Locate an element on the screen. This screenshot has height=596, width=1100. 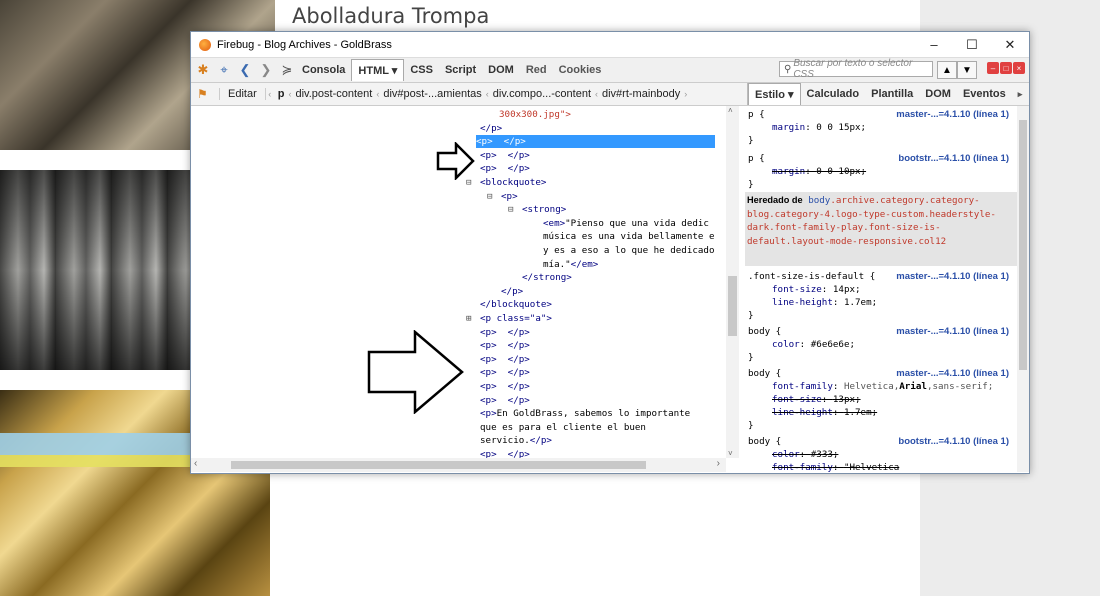
tree-node: <em>"Pienso que una vida dedic is located at coordinates (626, 223).